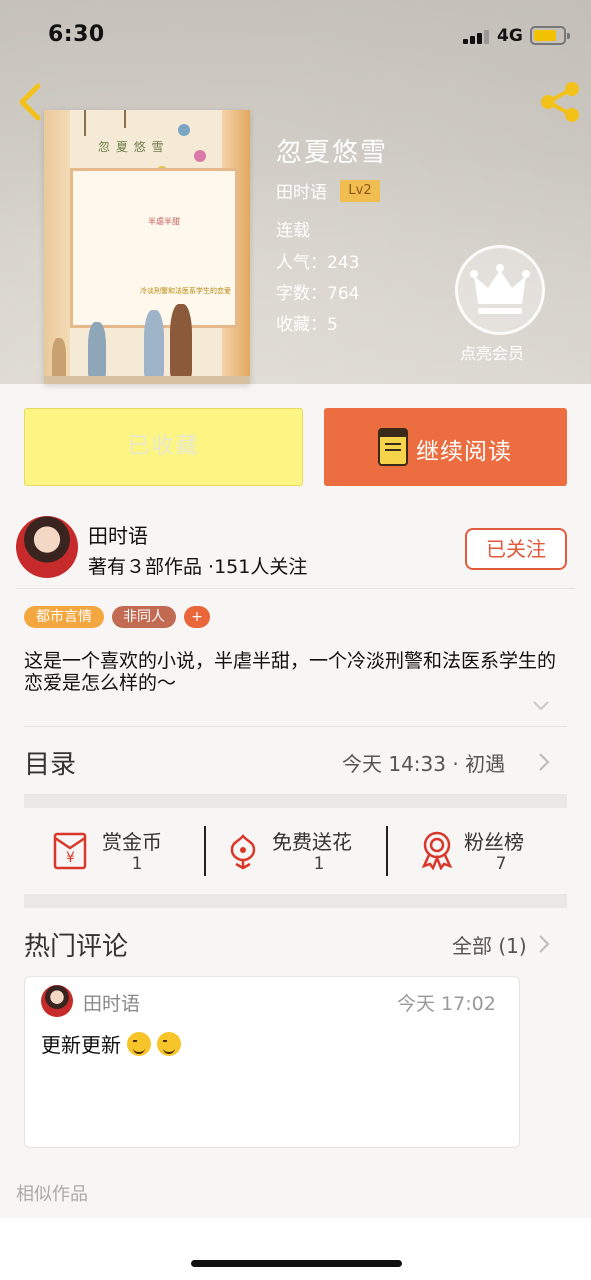 The height and width of the screenshot is (1280, 591). I want to click on comment-body: 更新更新, so click(81, 1045).